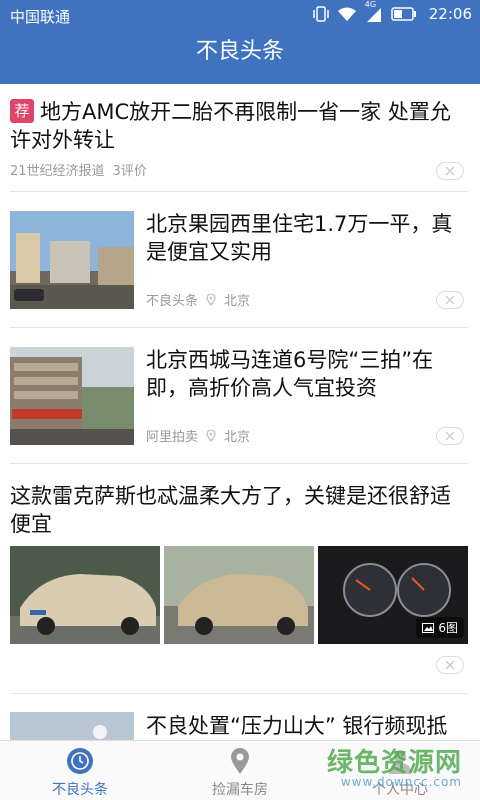 The height and width of the screenshot is (800, 480). Describe the element at coordinates (230, 125) in the screenshot. I see `news-title: 荐地方AMC放开二胎不再限制一省一家 处置允许对外转让` at that location.